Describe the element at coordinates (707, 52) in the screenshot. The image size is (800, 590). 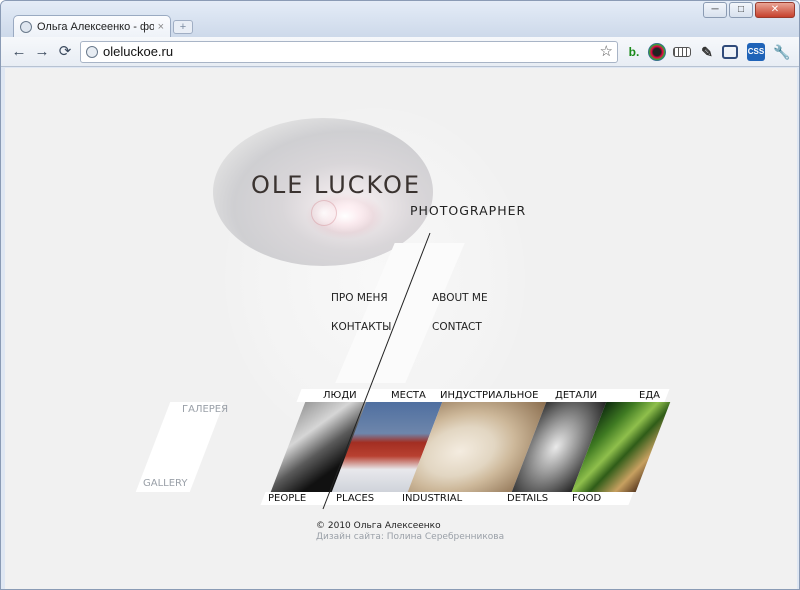
I see `eyedropper-ext-icon: ✎` at that location.